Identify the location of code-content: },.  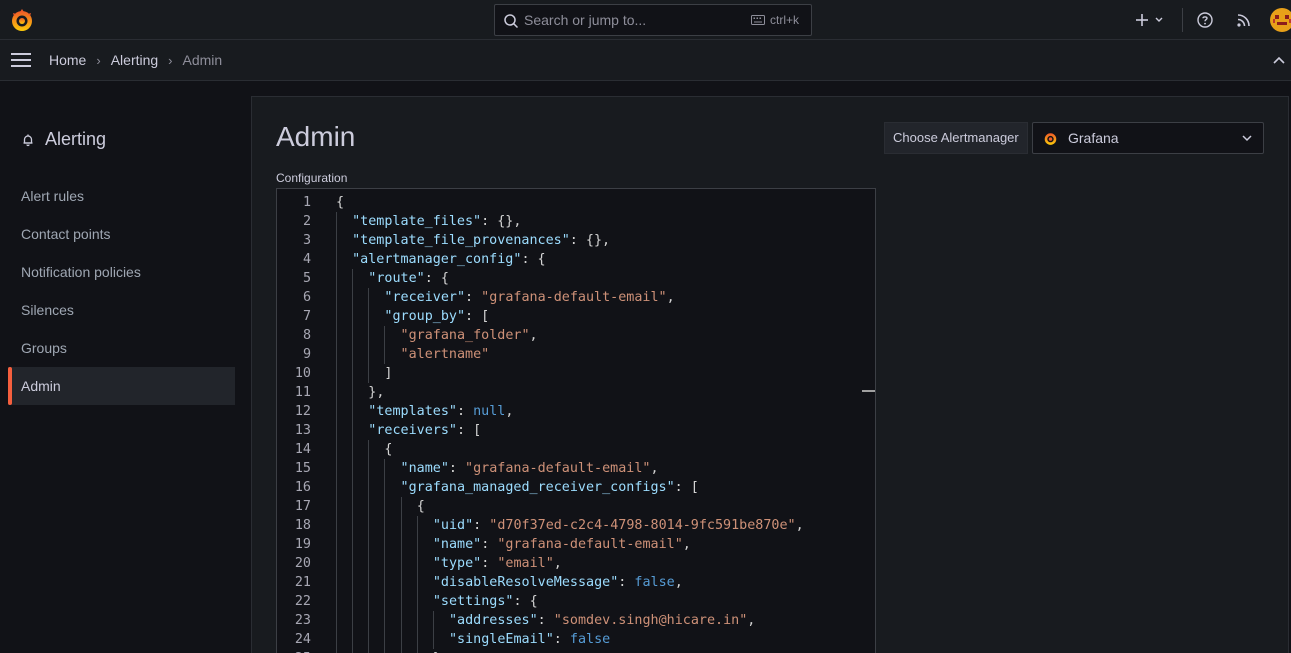
(376, 392).